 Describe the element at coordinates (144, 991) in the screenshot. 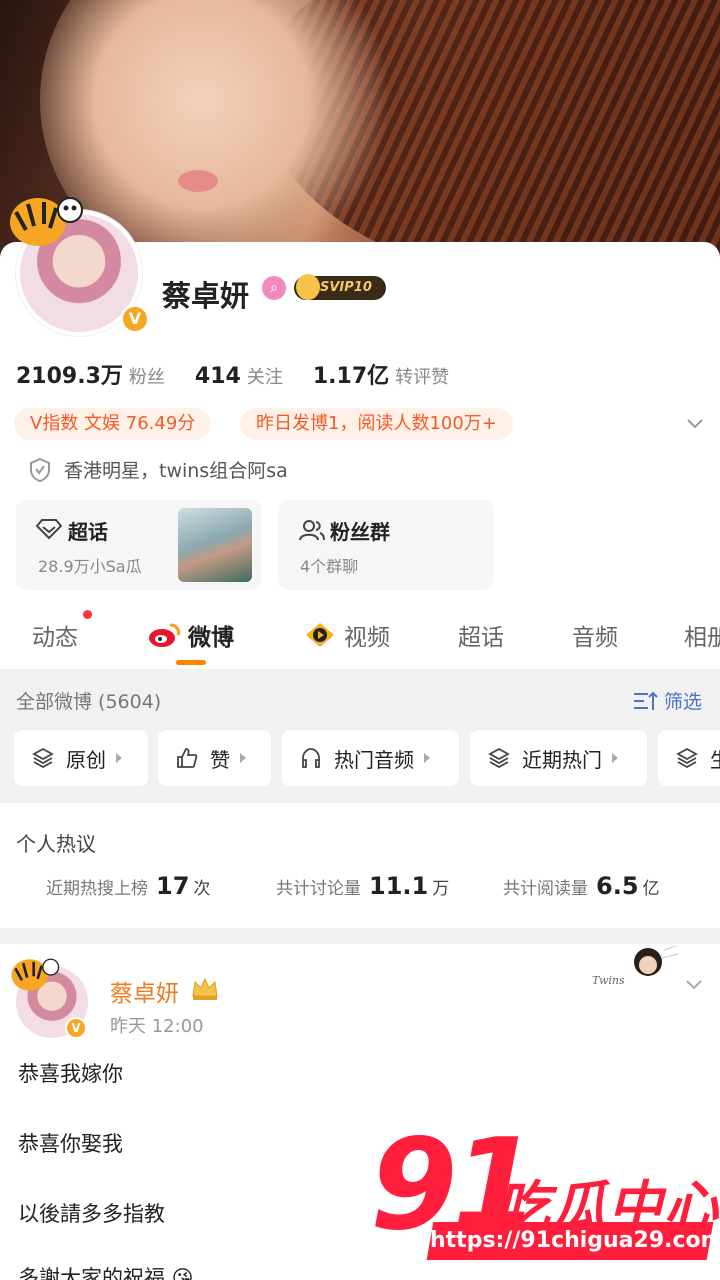

I see `post-author-name: 蔡卓妍` at that location.